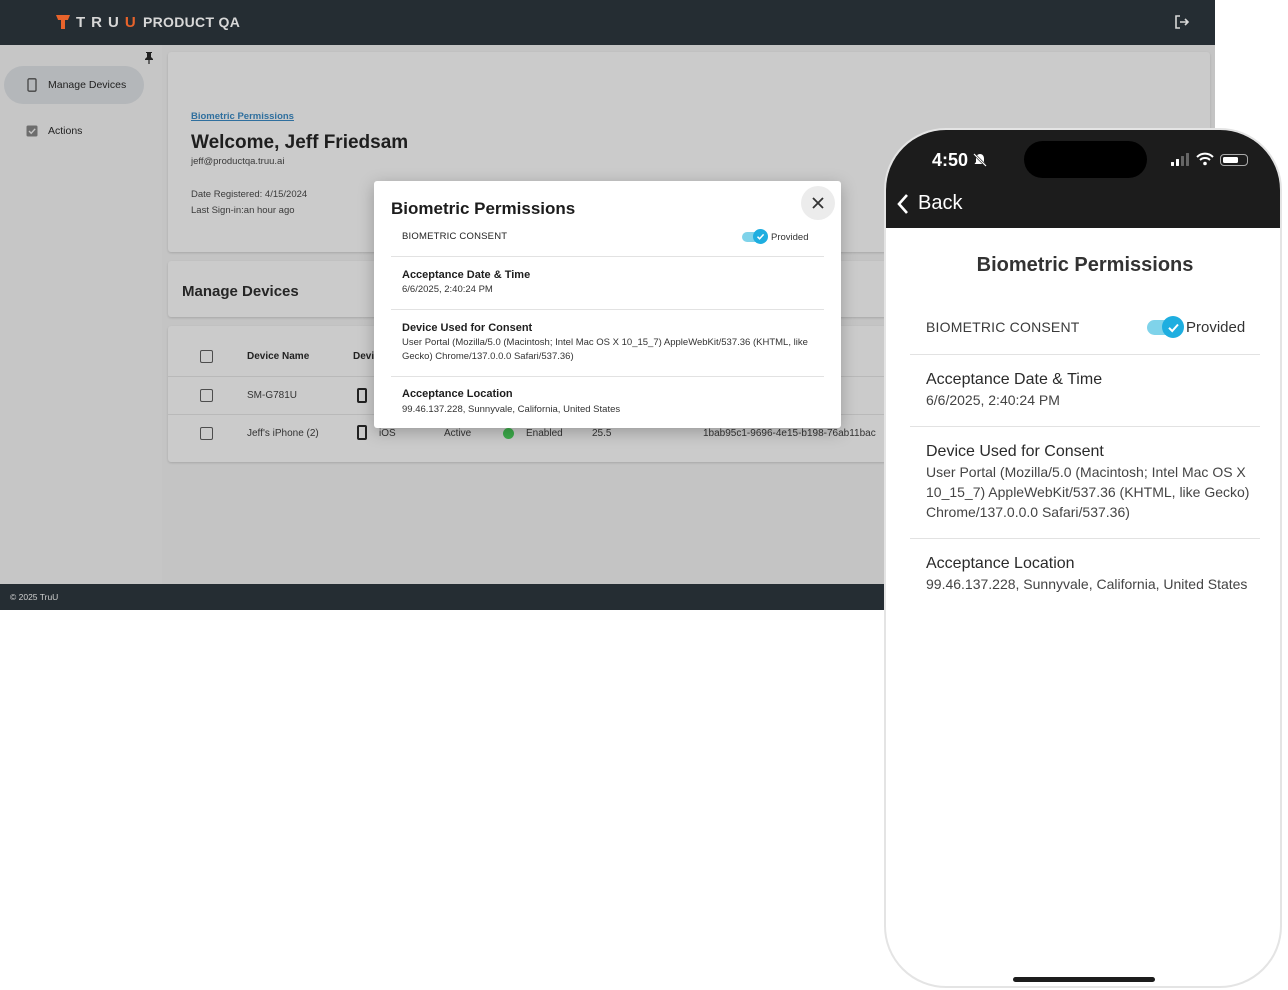 The image size is (1288, 990). I want to click on sidebar-item-actions: Actions, so click(74, 131).